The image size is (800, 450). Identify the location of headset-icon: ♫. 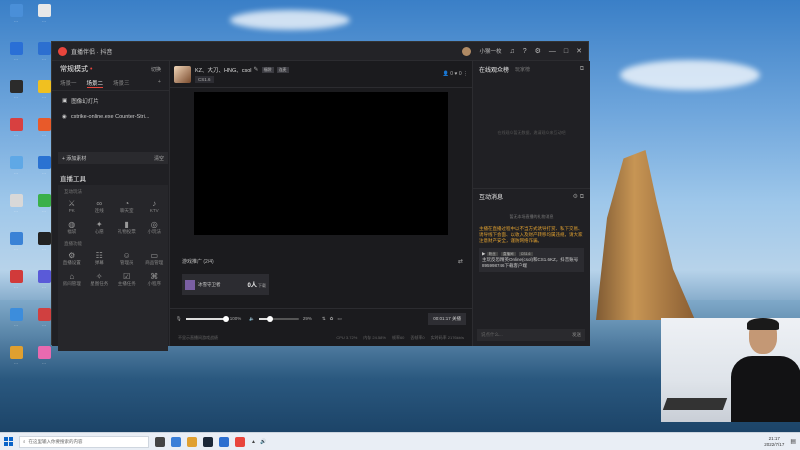
(511, 51).